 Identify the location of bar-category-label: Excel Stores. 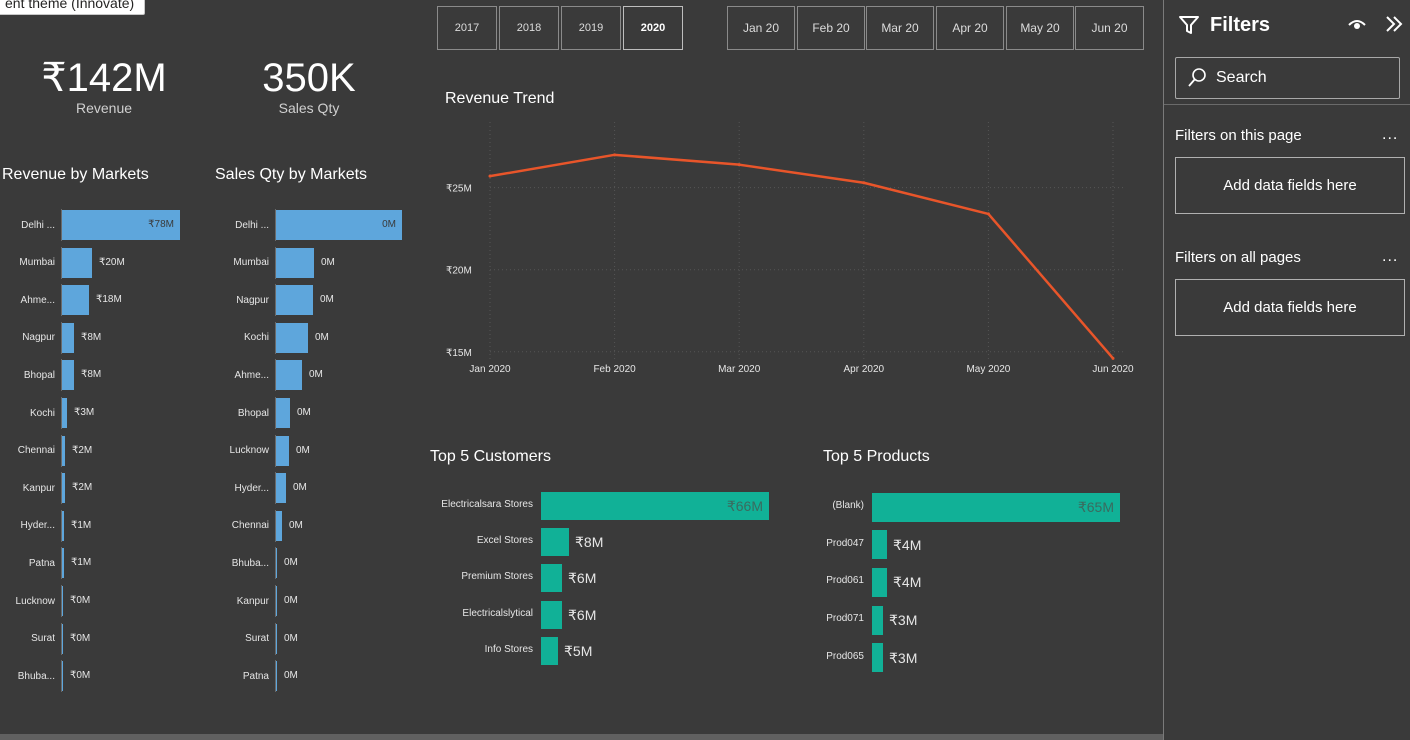
(504, 541).